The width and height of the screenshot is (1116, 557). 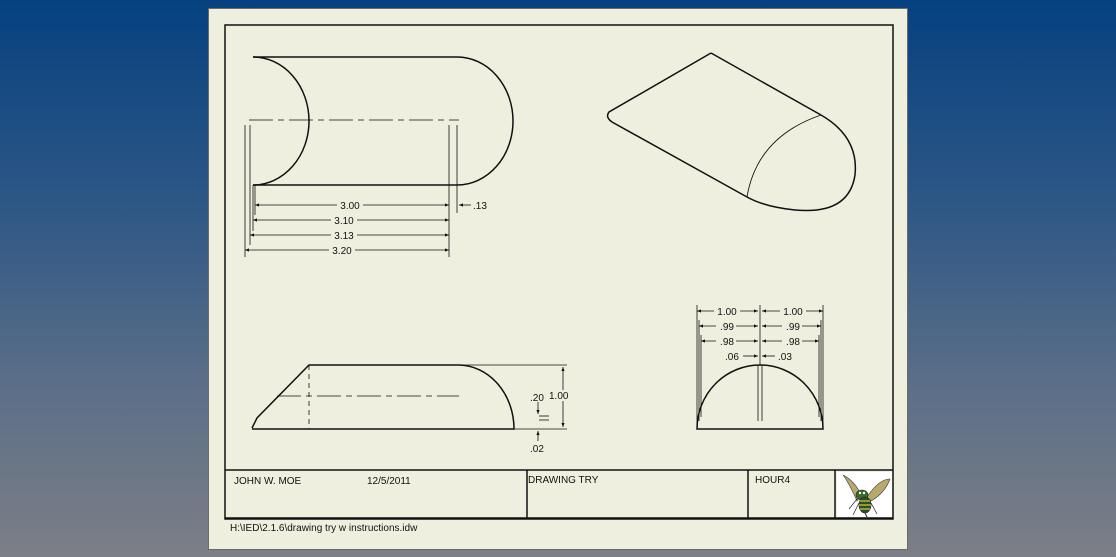 I want to click on side-view, so click(x=760, y=367).